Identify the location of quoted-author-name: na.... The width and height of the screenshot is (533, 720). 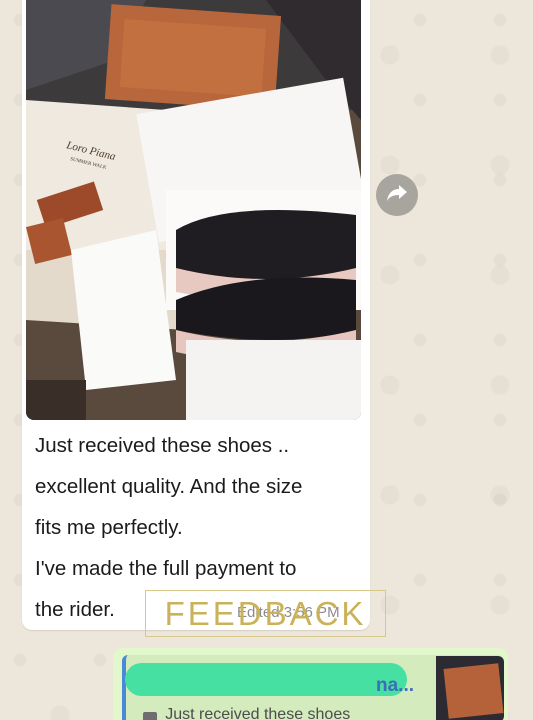
(395, 685).